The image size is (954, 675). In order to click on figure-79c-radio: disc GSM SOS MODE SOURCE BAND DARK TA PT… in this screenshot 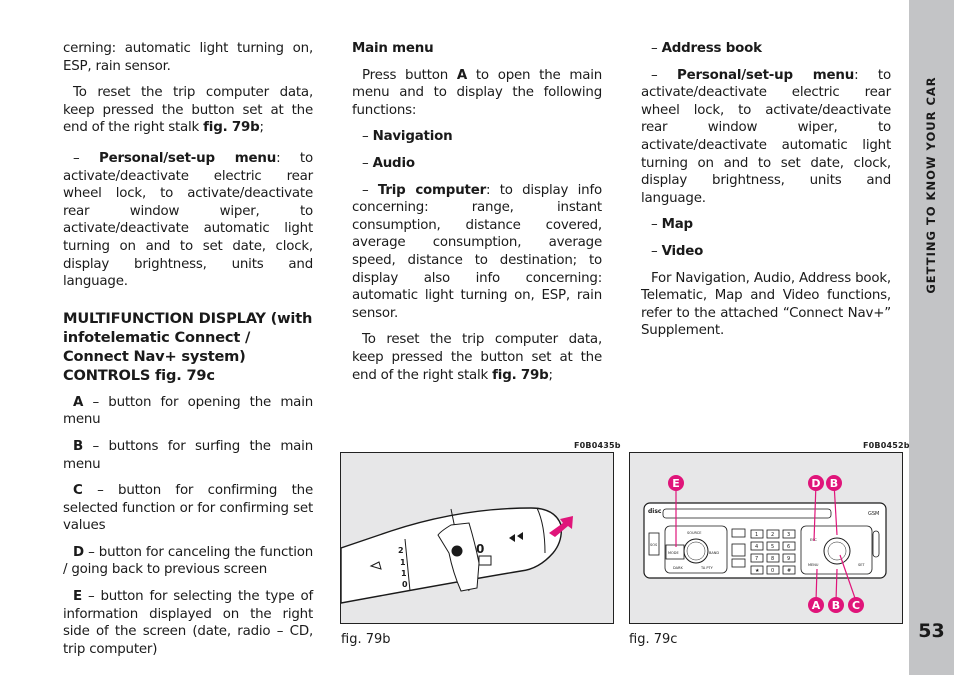, I will do `click(766, 538)`.